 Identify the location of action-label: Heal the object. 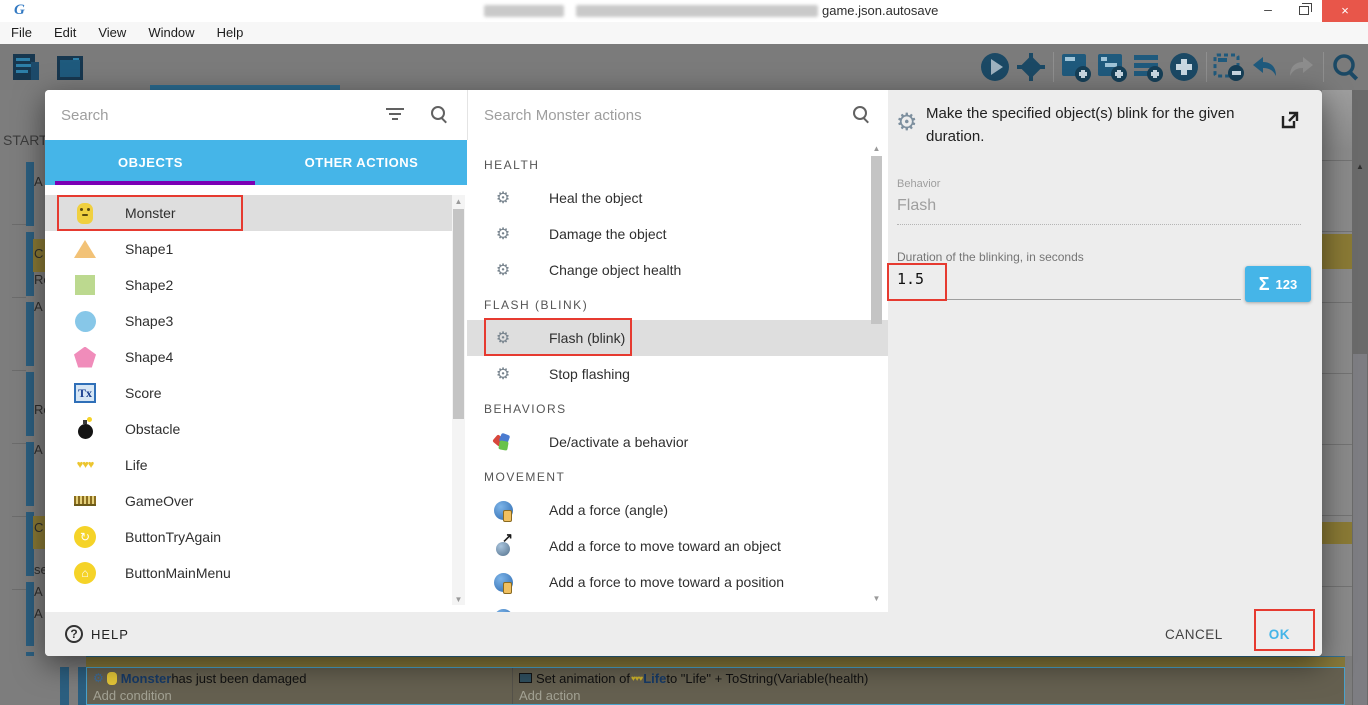
(596, 198).